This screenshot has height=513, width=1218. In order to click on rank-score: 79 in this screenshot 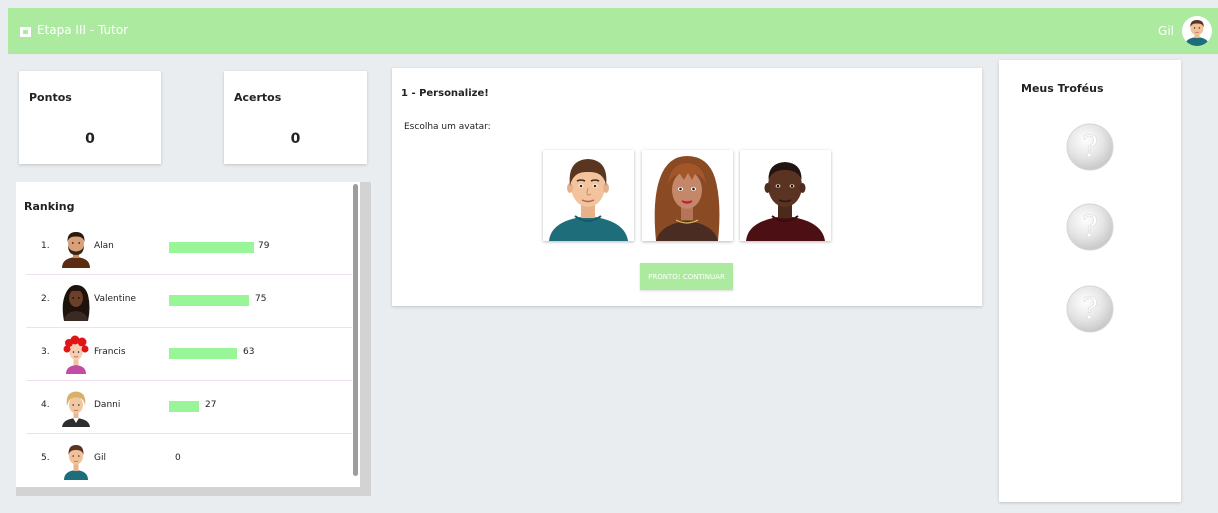, I will do `click(264, 246)`.